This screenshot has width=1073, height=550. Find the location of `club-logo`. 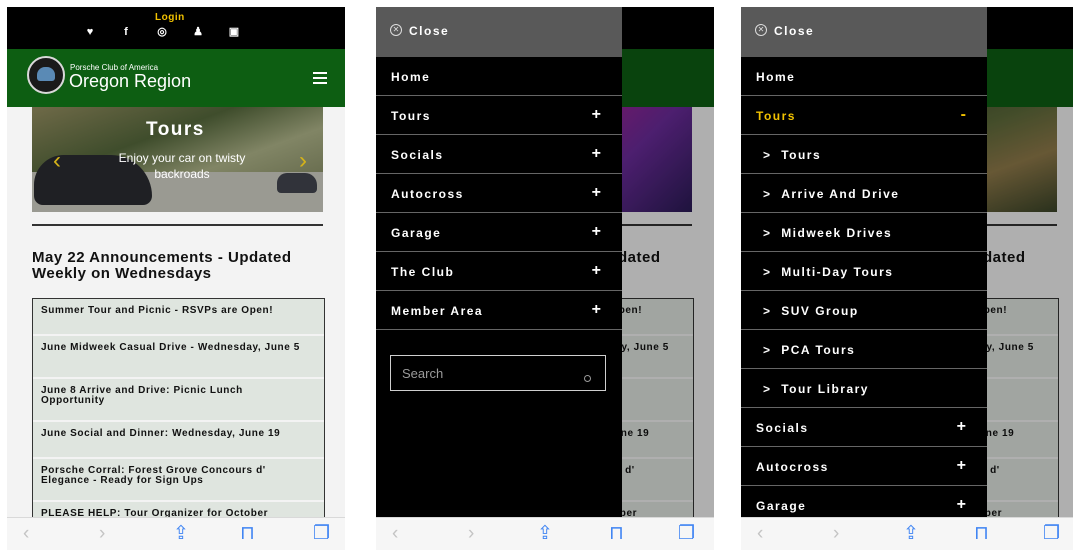

club-logo is located at coordinates (46, 75).